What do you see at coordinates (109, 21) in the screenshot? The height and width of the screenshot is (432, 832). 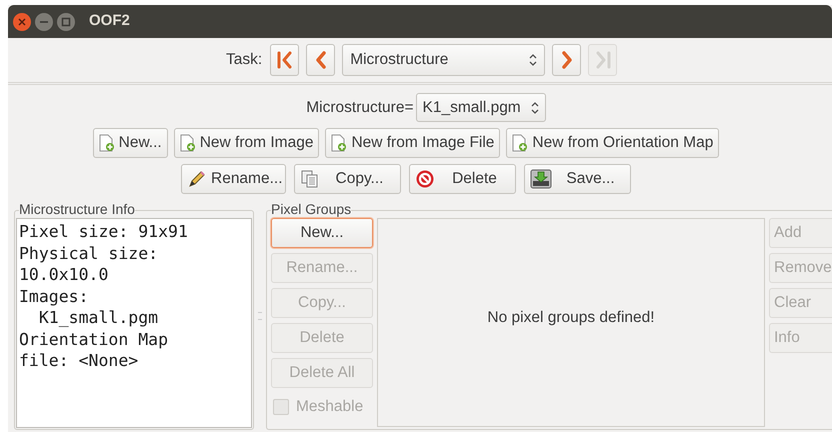 I see `window-title: OOF2` at bounding box center [109, 21].